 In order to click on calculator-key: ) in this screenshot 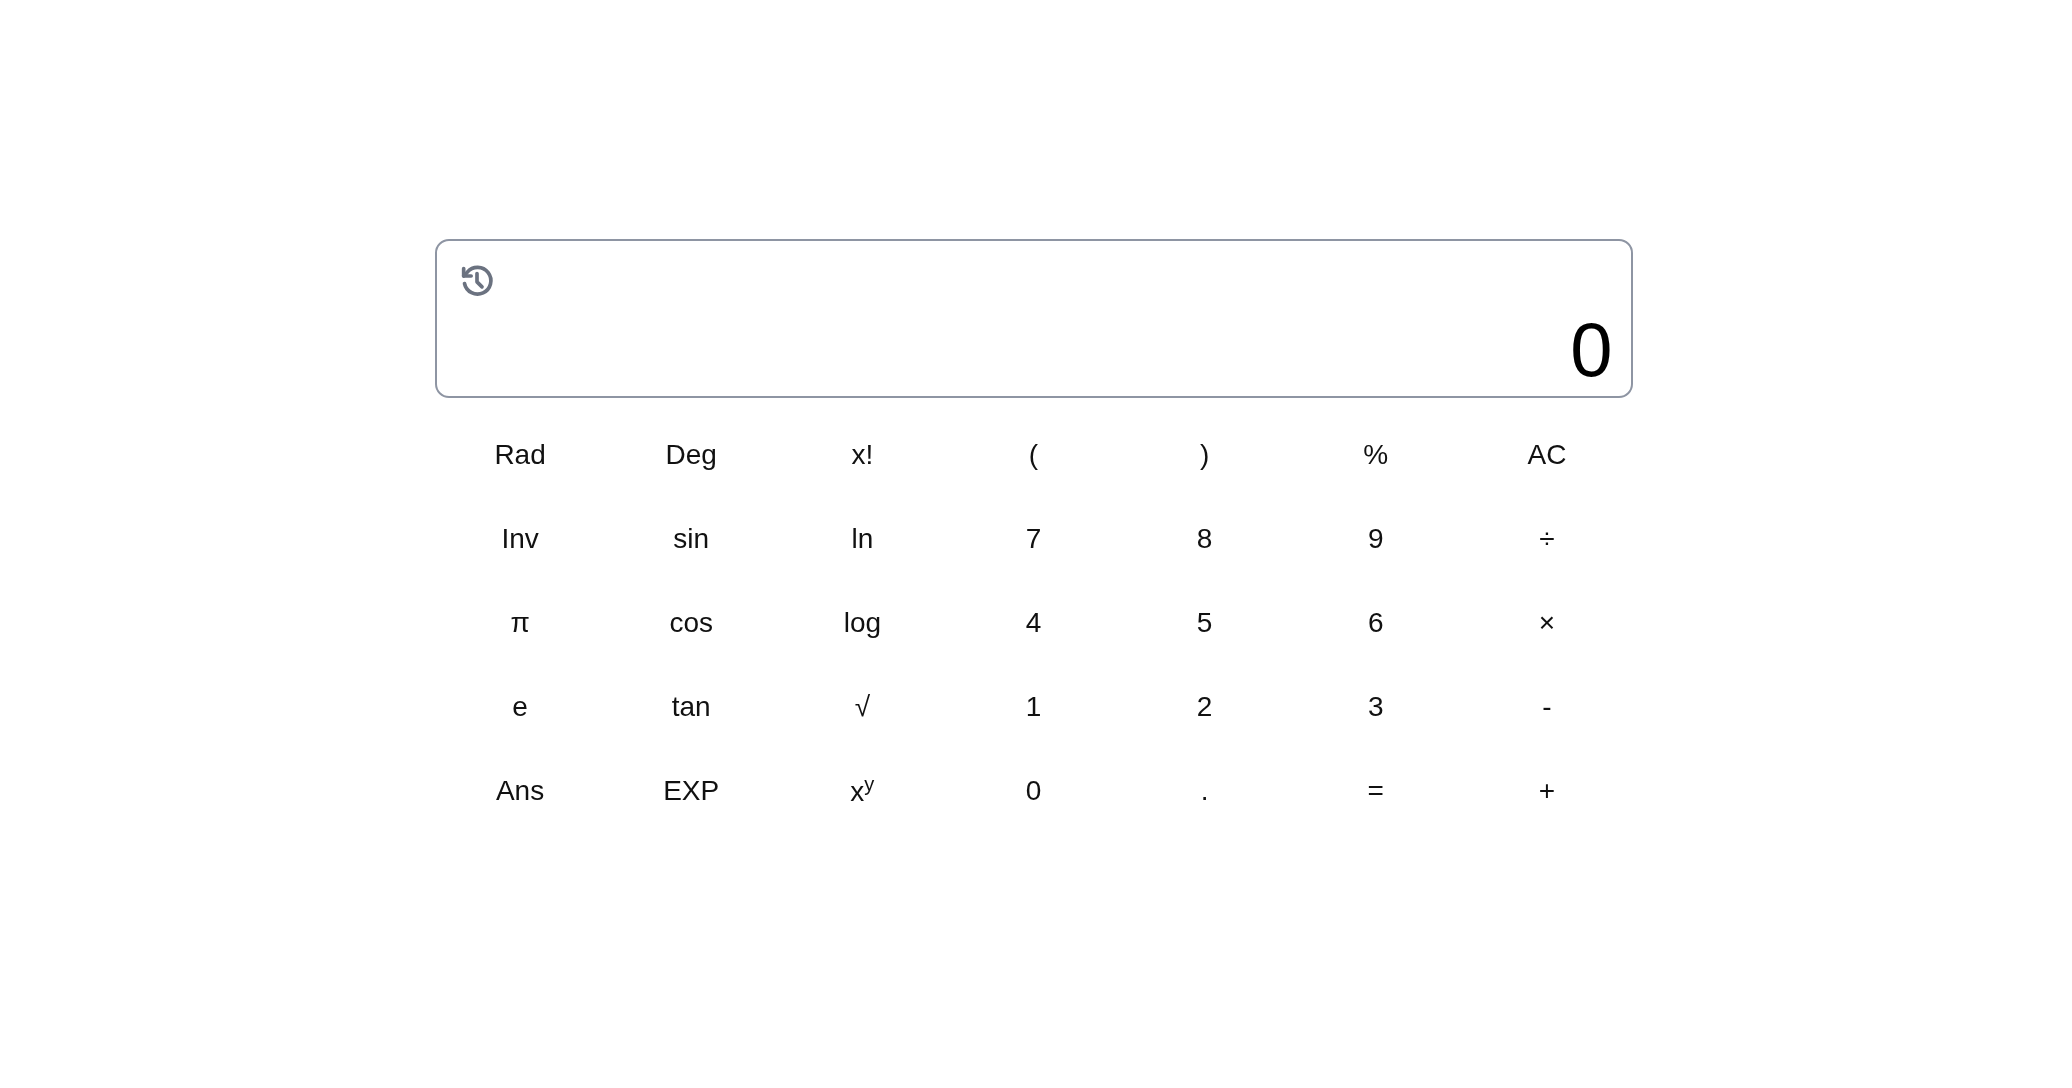, I will do `click(1205, 455)`.